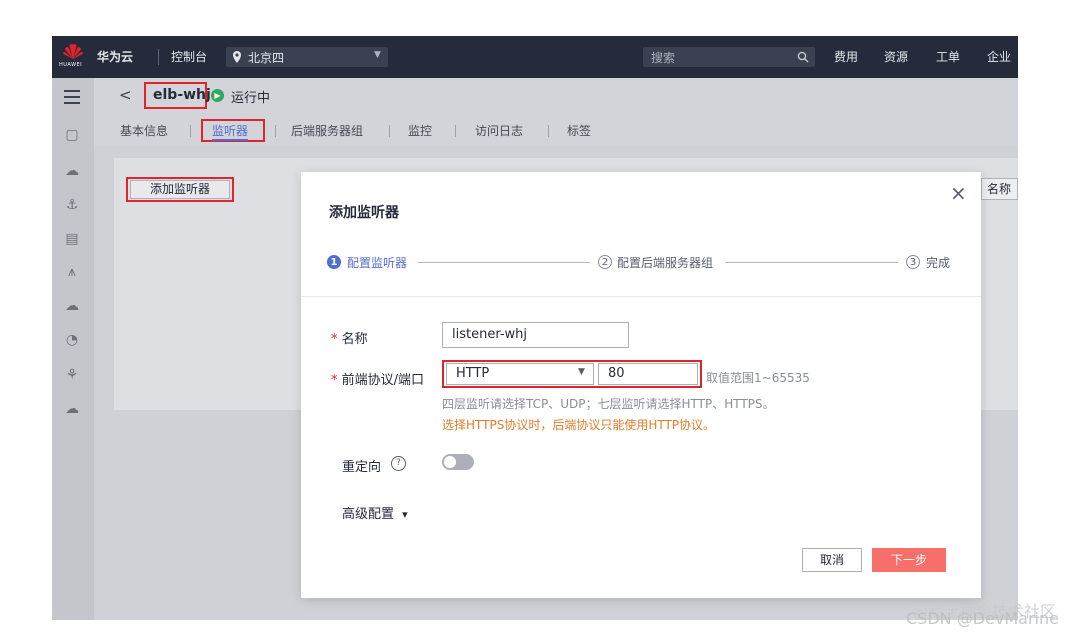  I want to click on status-text: 运行中, so click(251, 98).